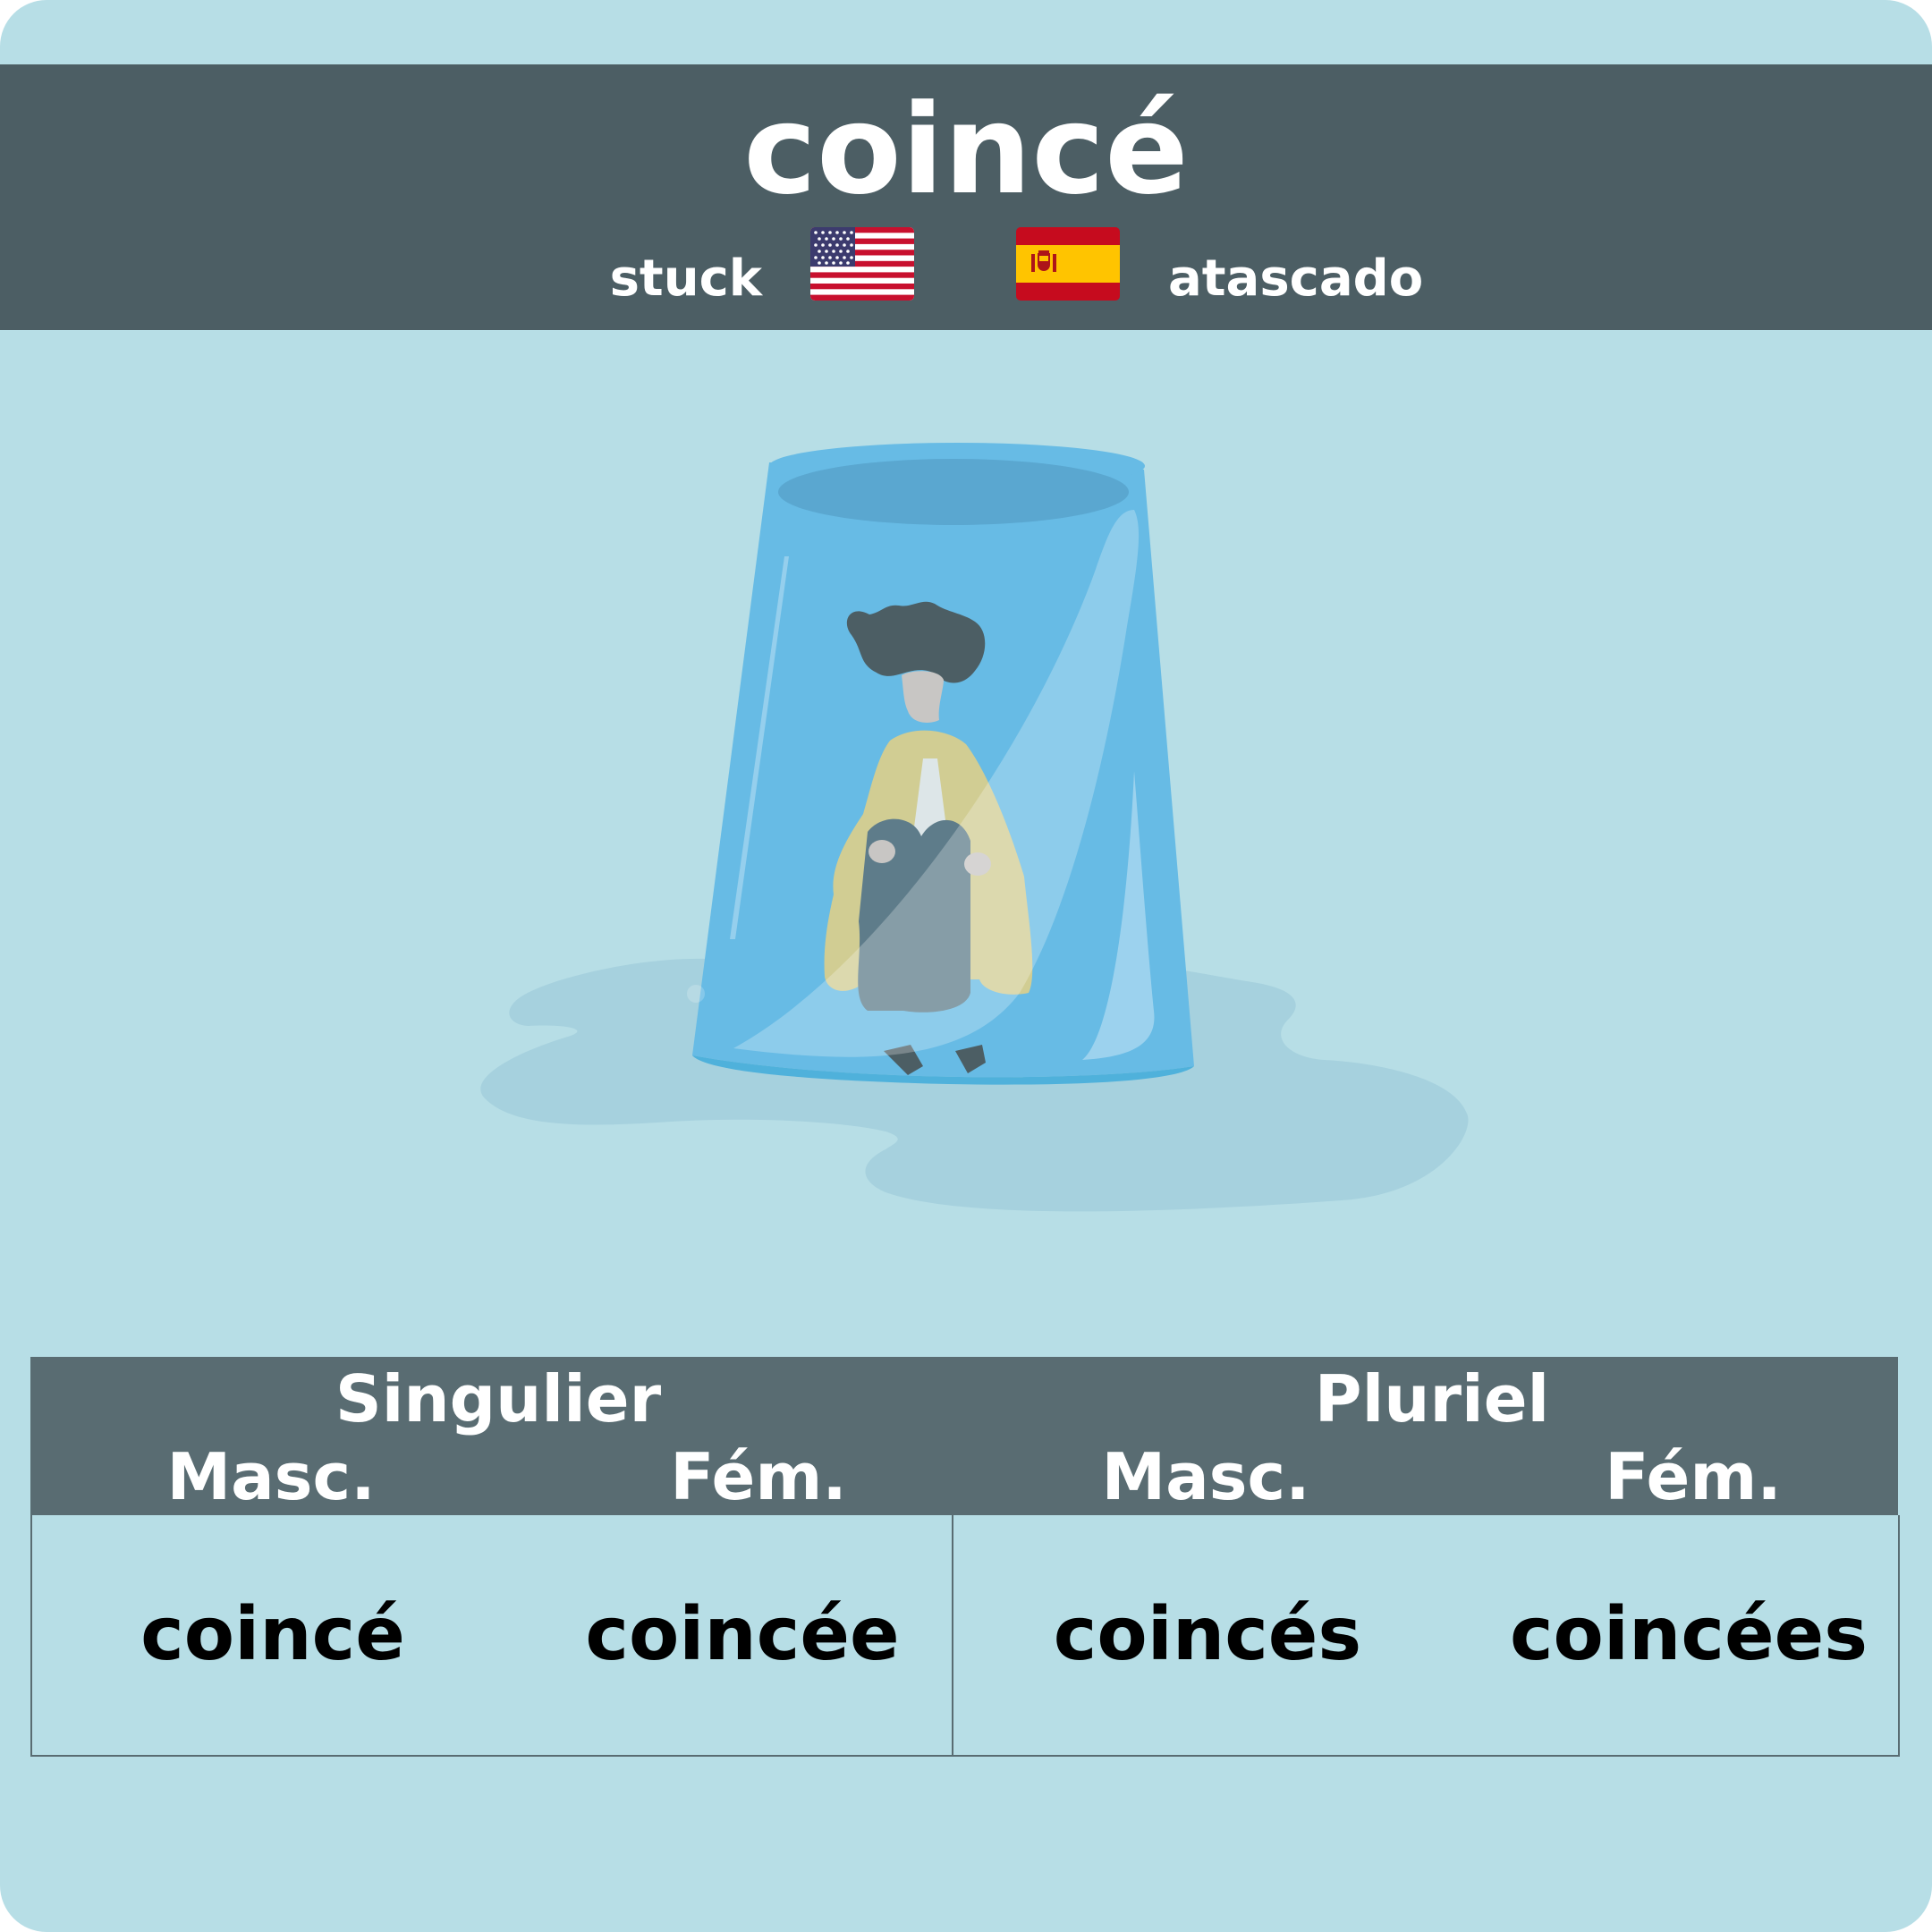  What do you see at coordinates (758, 1476) in the screenshot?
I see `singular-feminine-header: Fém.` at bounding box center [758, 1476].